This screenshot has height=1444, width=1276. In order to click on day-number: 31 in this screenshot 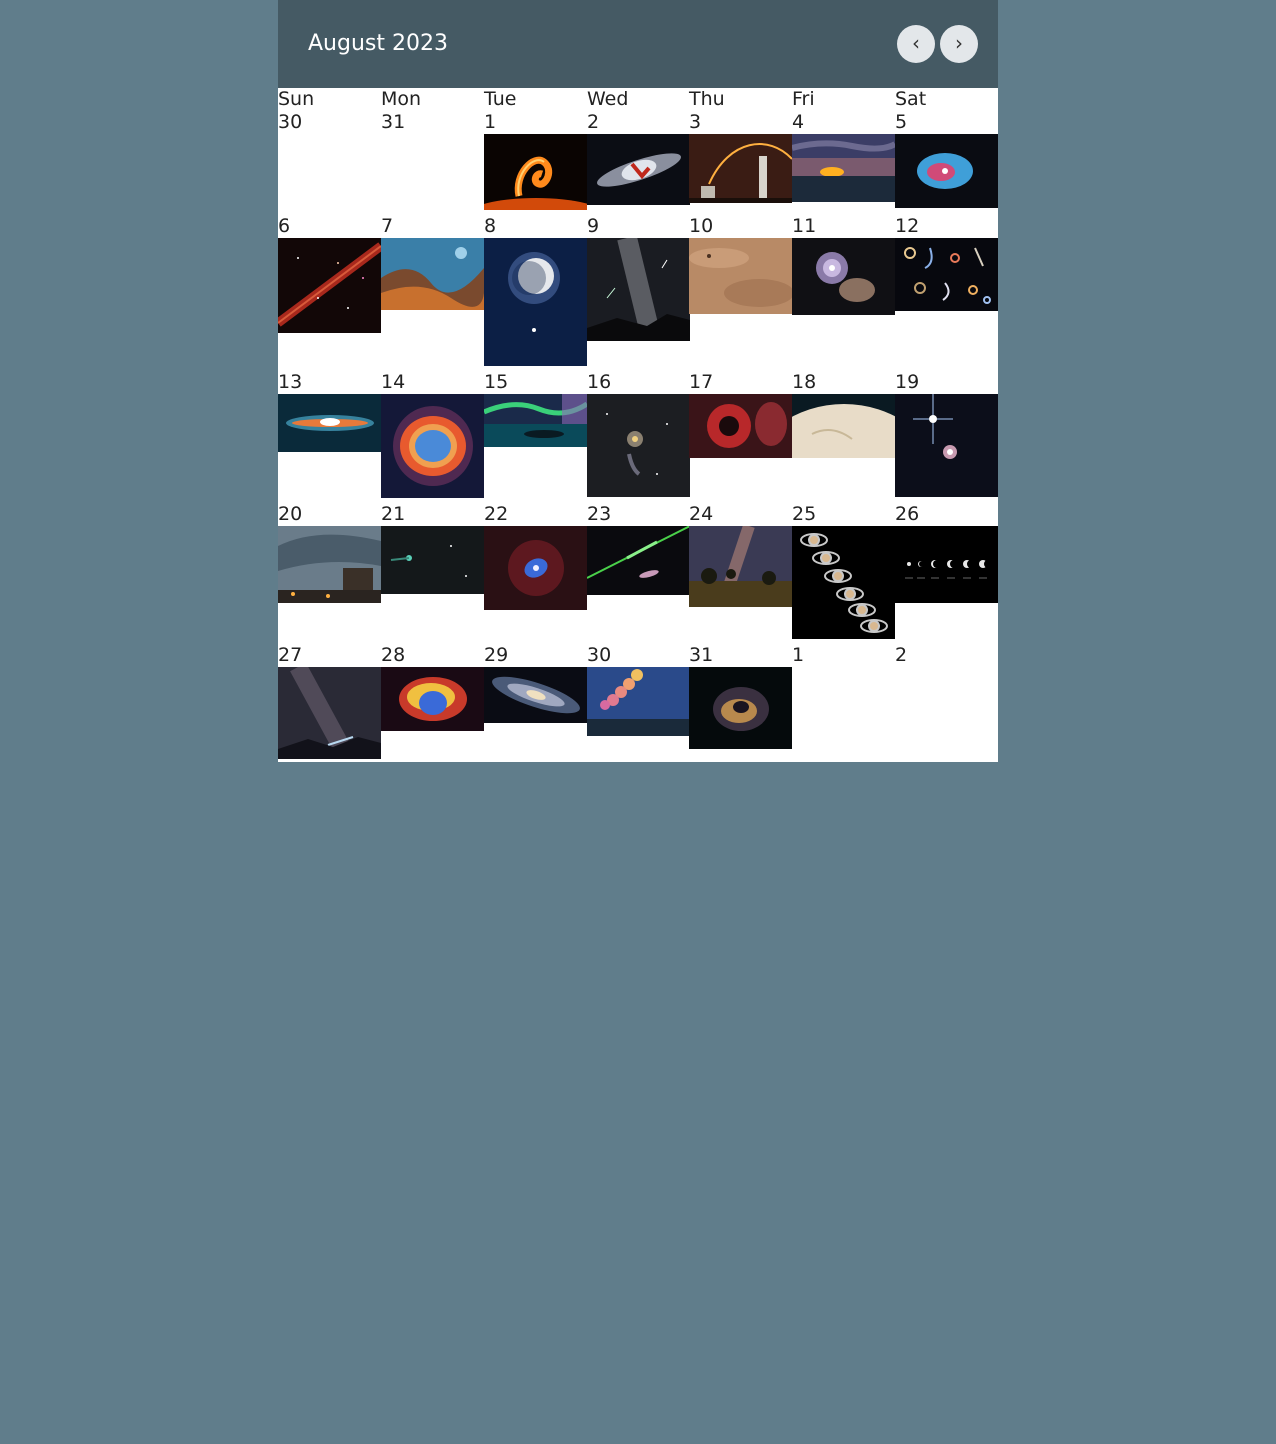, I will do `click(701, 655)`.